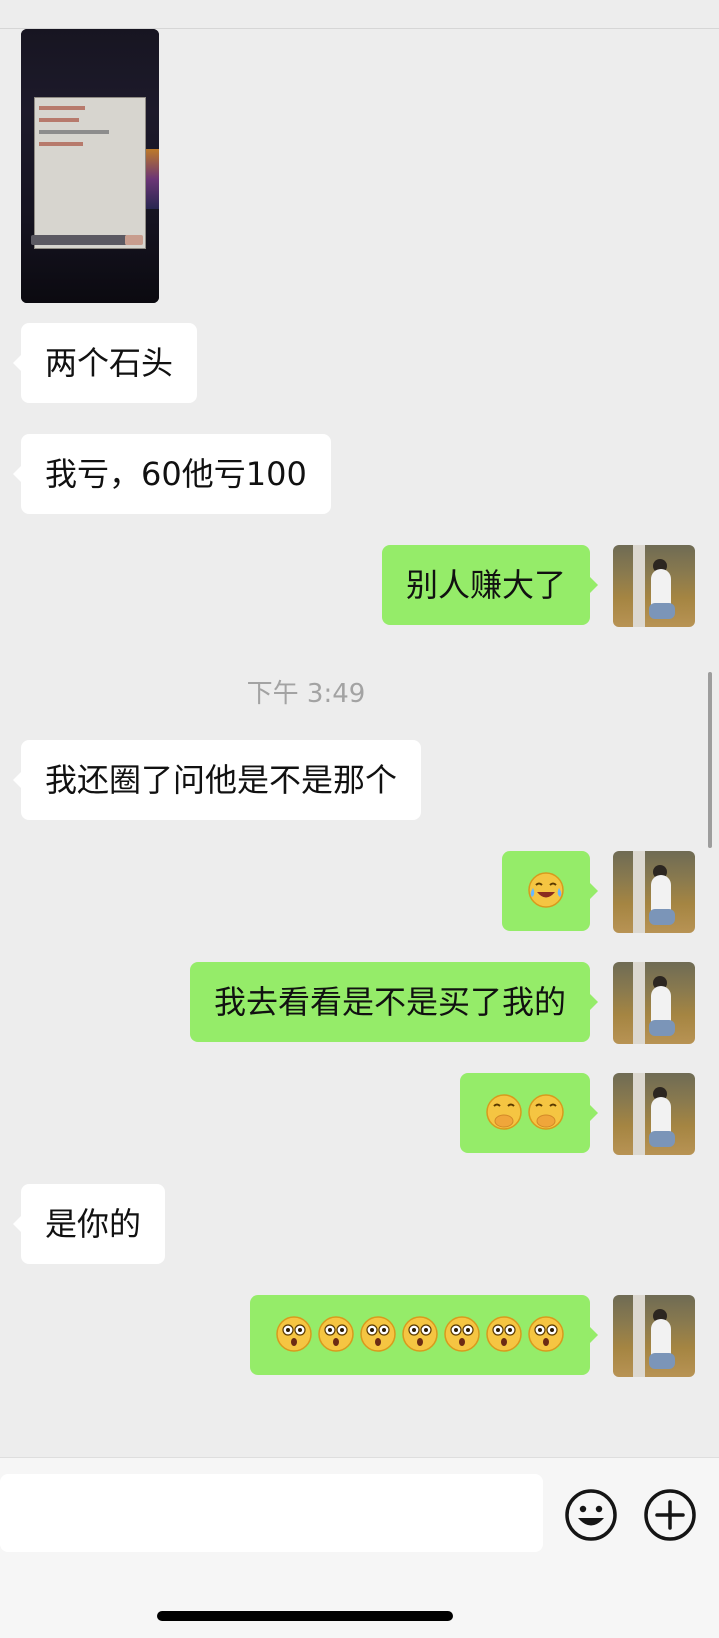 This screenshot has width=719, height=1638. Describe the element at coordinates (670, 1515) in the screenshot. I see `plus-circle-icon` at that location.